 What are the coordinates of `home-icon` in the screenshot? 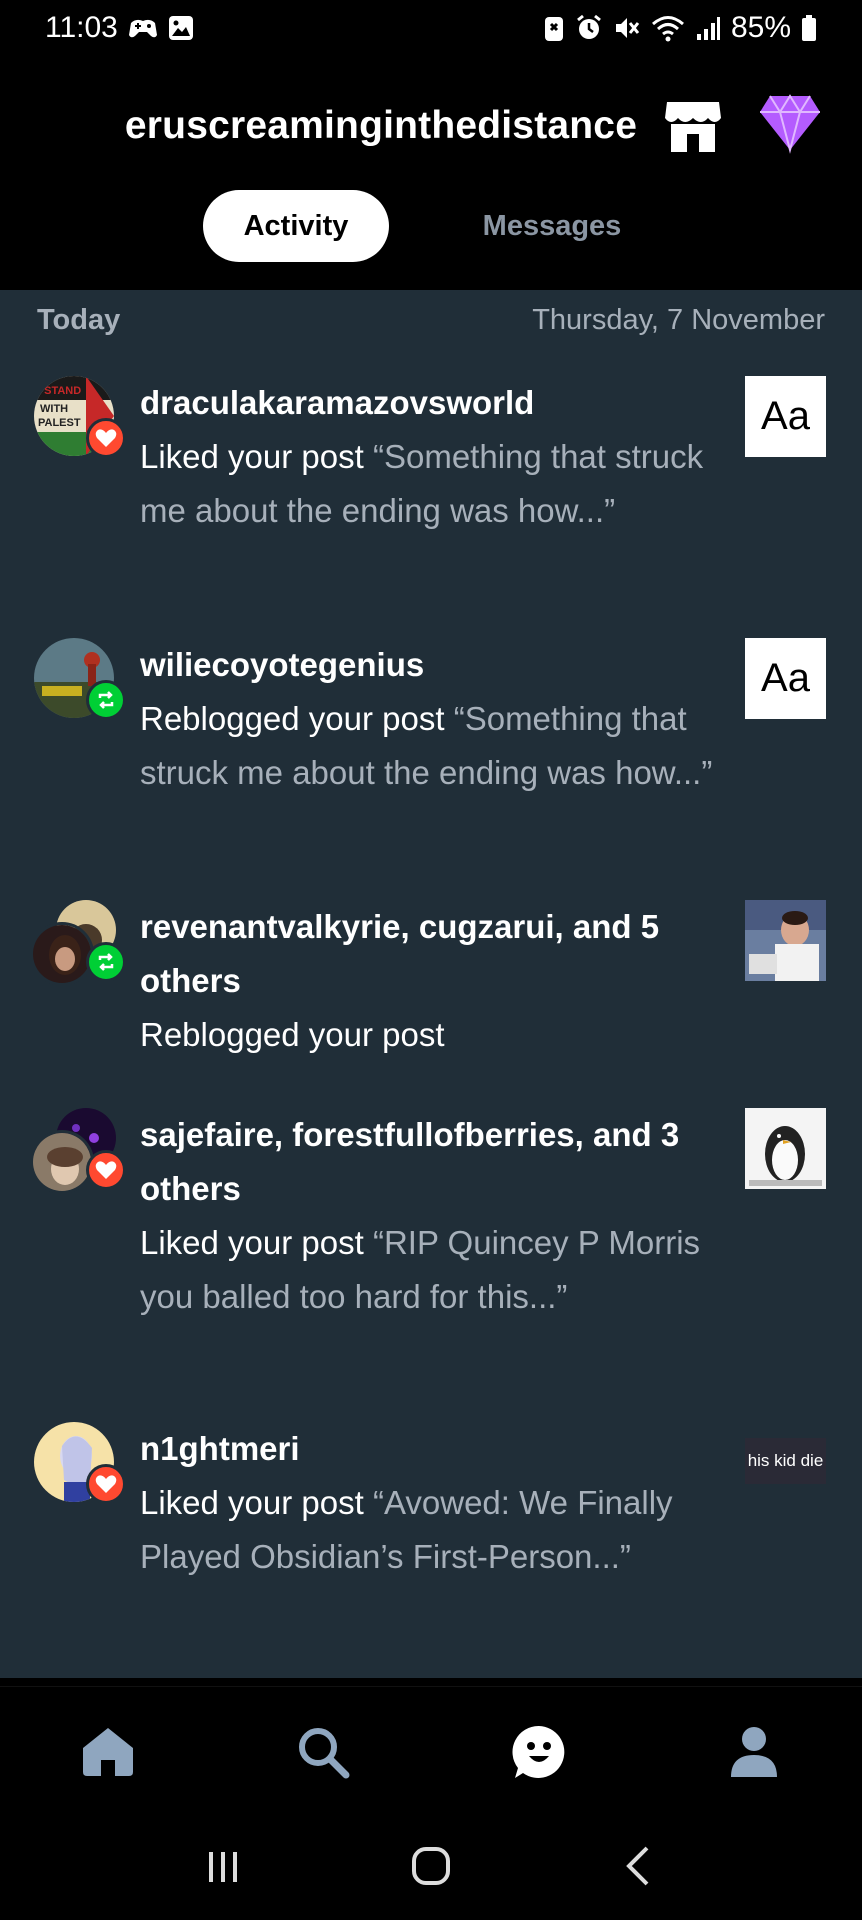 It's located at (107, 1751).